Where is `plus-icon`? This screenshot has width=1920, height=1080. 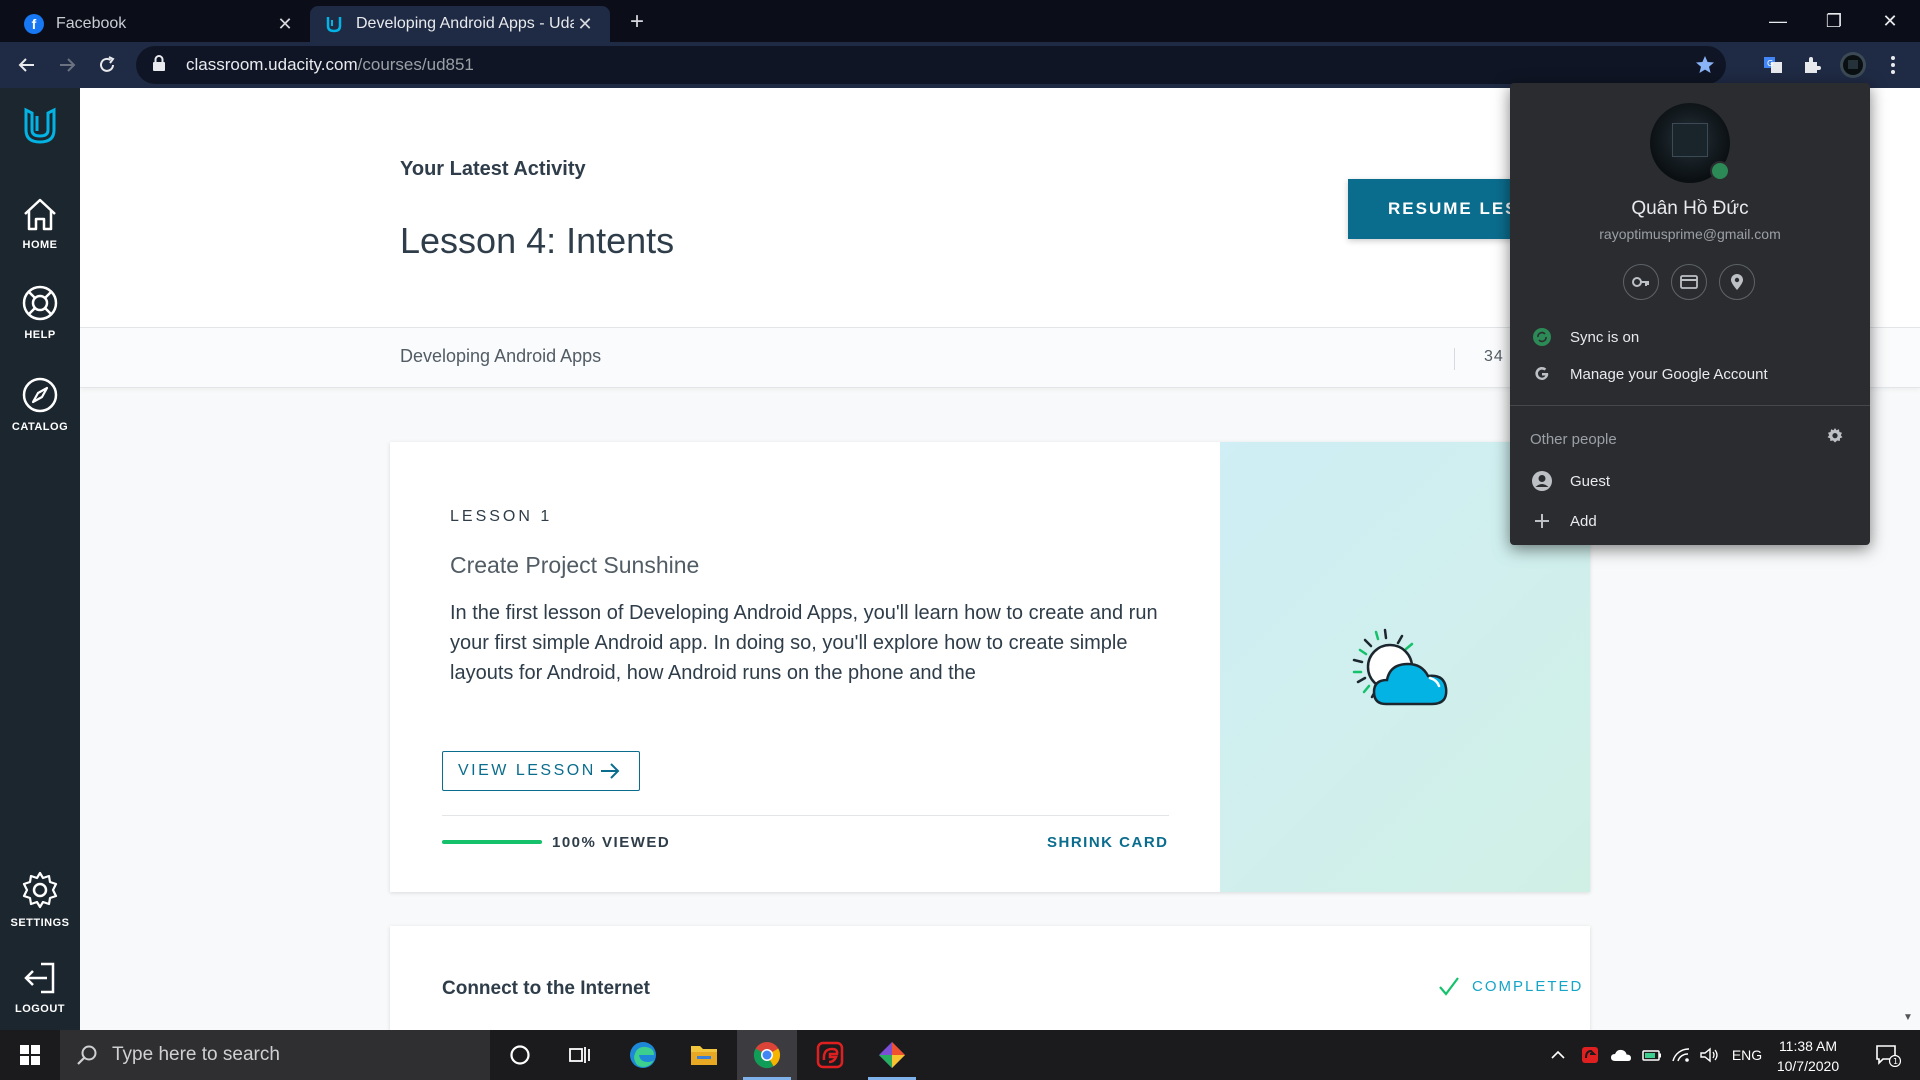
plus-icon is located at coordinates (1542, 521).